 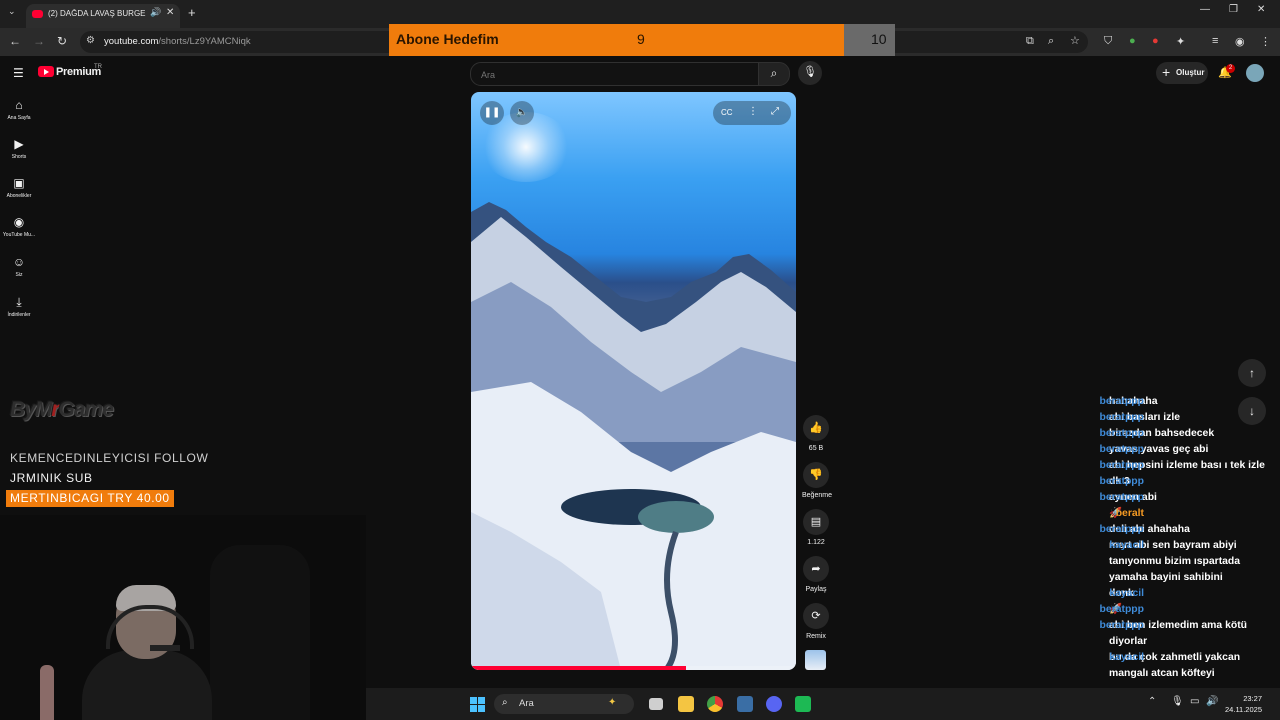 What do you see at coordinates (1255, 73) in the screenshot?
I see `account-avatar` at bounding box center [1255, 73].